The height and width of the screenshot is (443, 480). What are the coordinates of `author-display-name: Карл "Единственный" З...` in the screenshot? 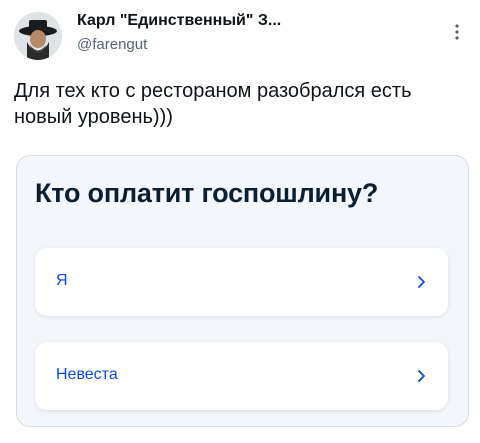 It's located at (257, 21).